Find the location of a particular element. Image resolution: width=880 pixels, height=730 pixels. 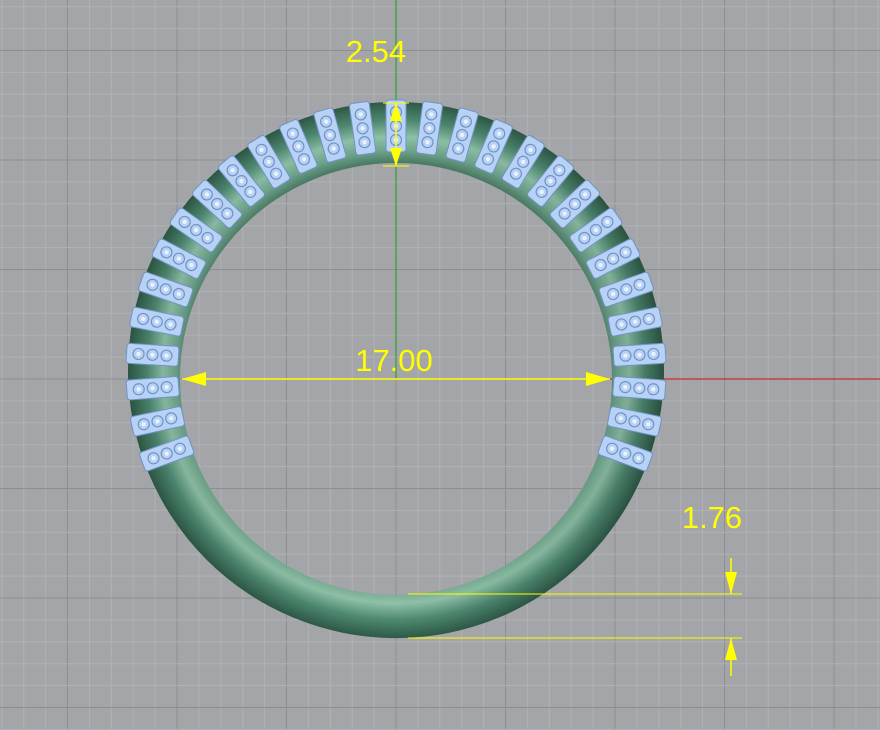

band-thickness-bottom-value: 1.76 is located at coordinates (712, 517).